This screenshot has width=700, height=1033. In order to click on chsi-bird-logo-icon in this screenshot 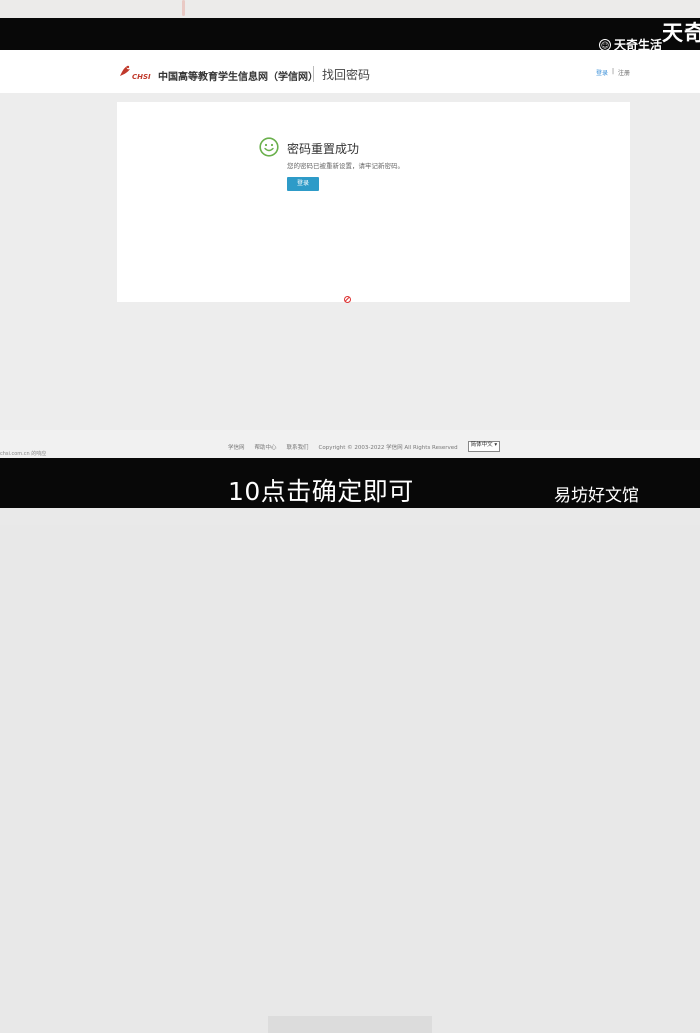, I will do `click(125, 70)`.